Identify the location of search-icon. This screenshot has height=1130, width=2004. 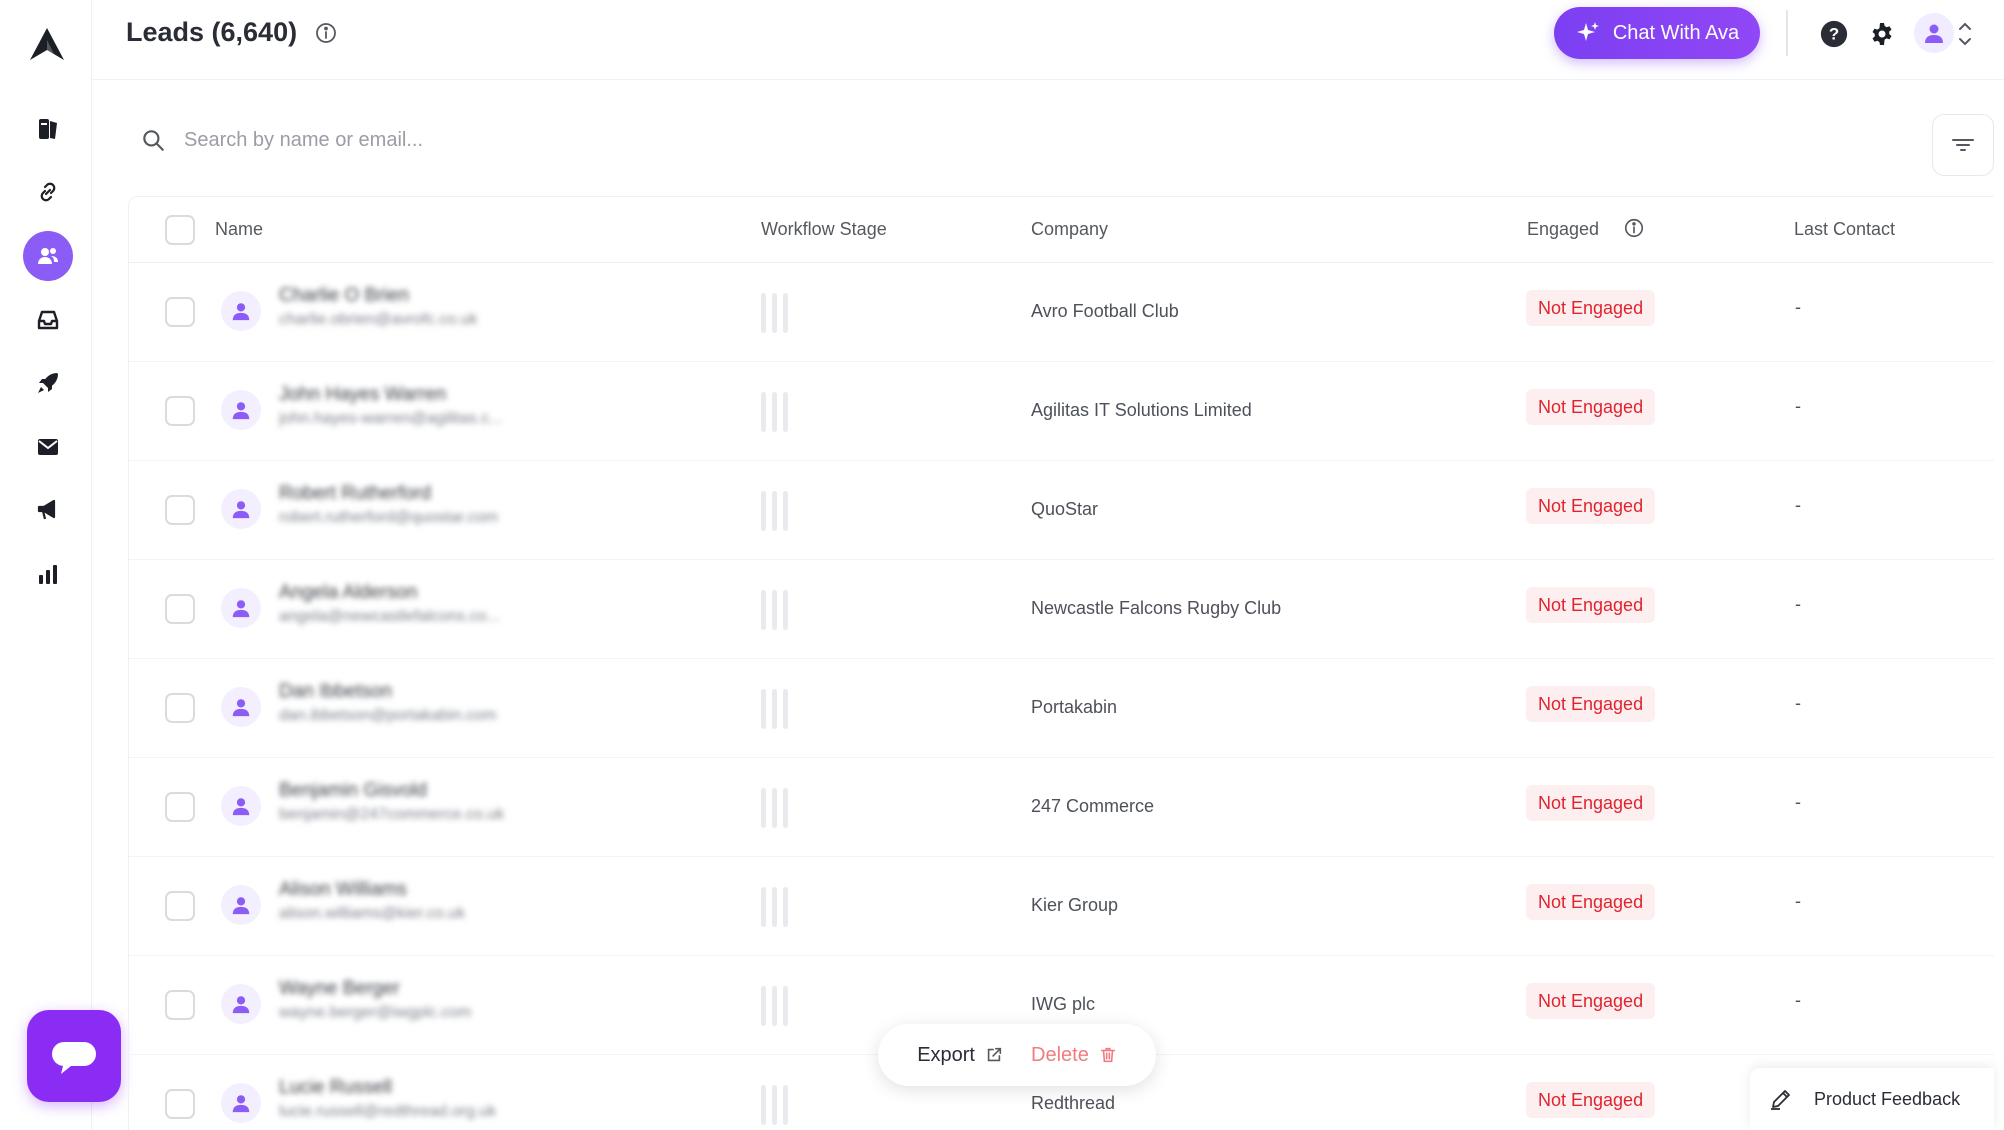
(153, 140).